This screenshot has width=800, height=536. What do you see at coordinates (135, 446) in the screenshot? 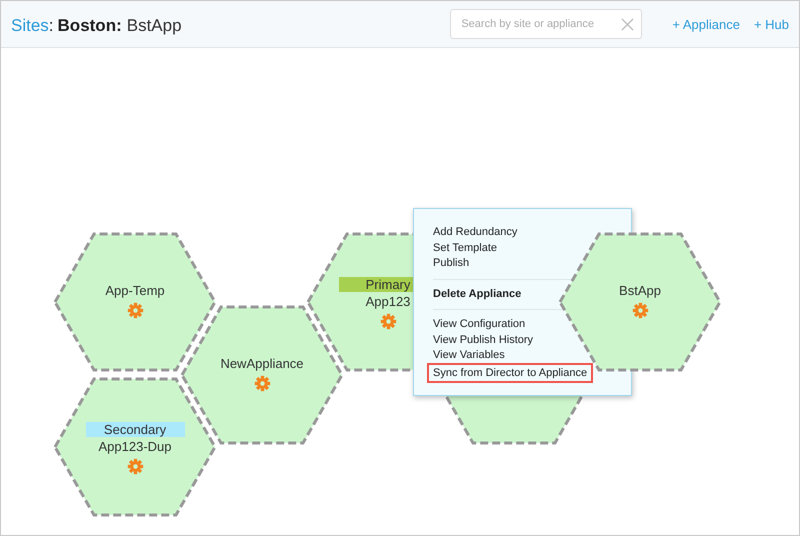
I see `appliance-name: App123-Dup` at bounding box center [135, 446].